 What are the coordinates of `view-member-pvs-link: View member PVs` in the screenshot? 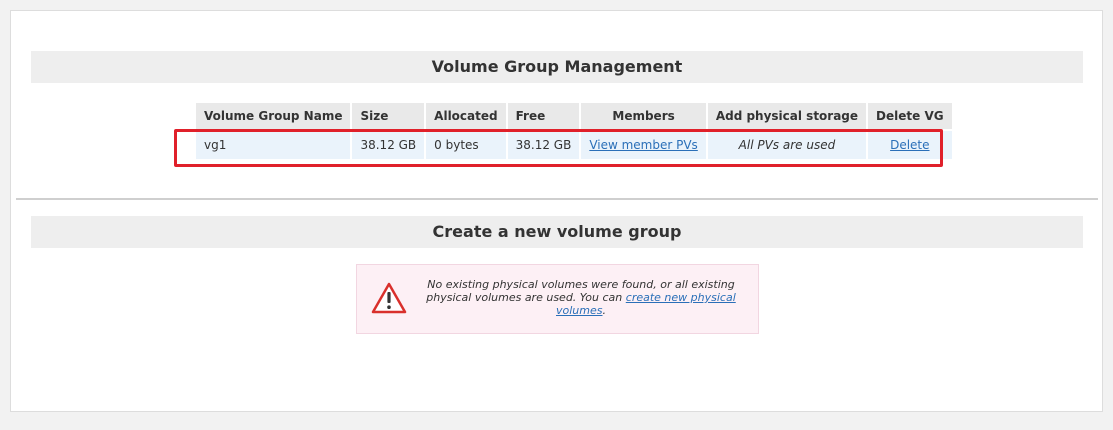 It's located at (643, 145).